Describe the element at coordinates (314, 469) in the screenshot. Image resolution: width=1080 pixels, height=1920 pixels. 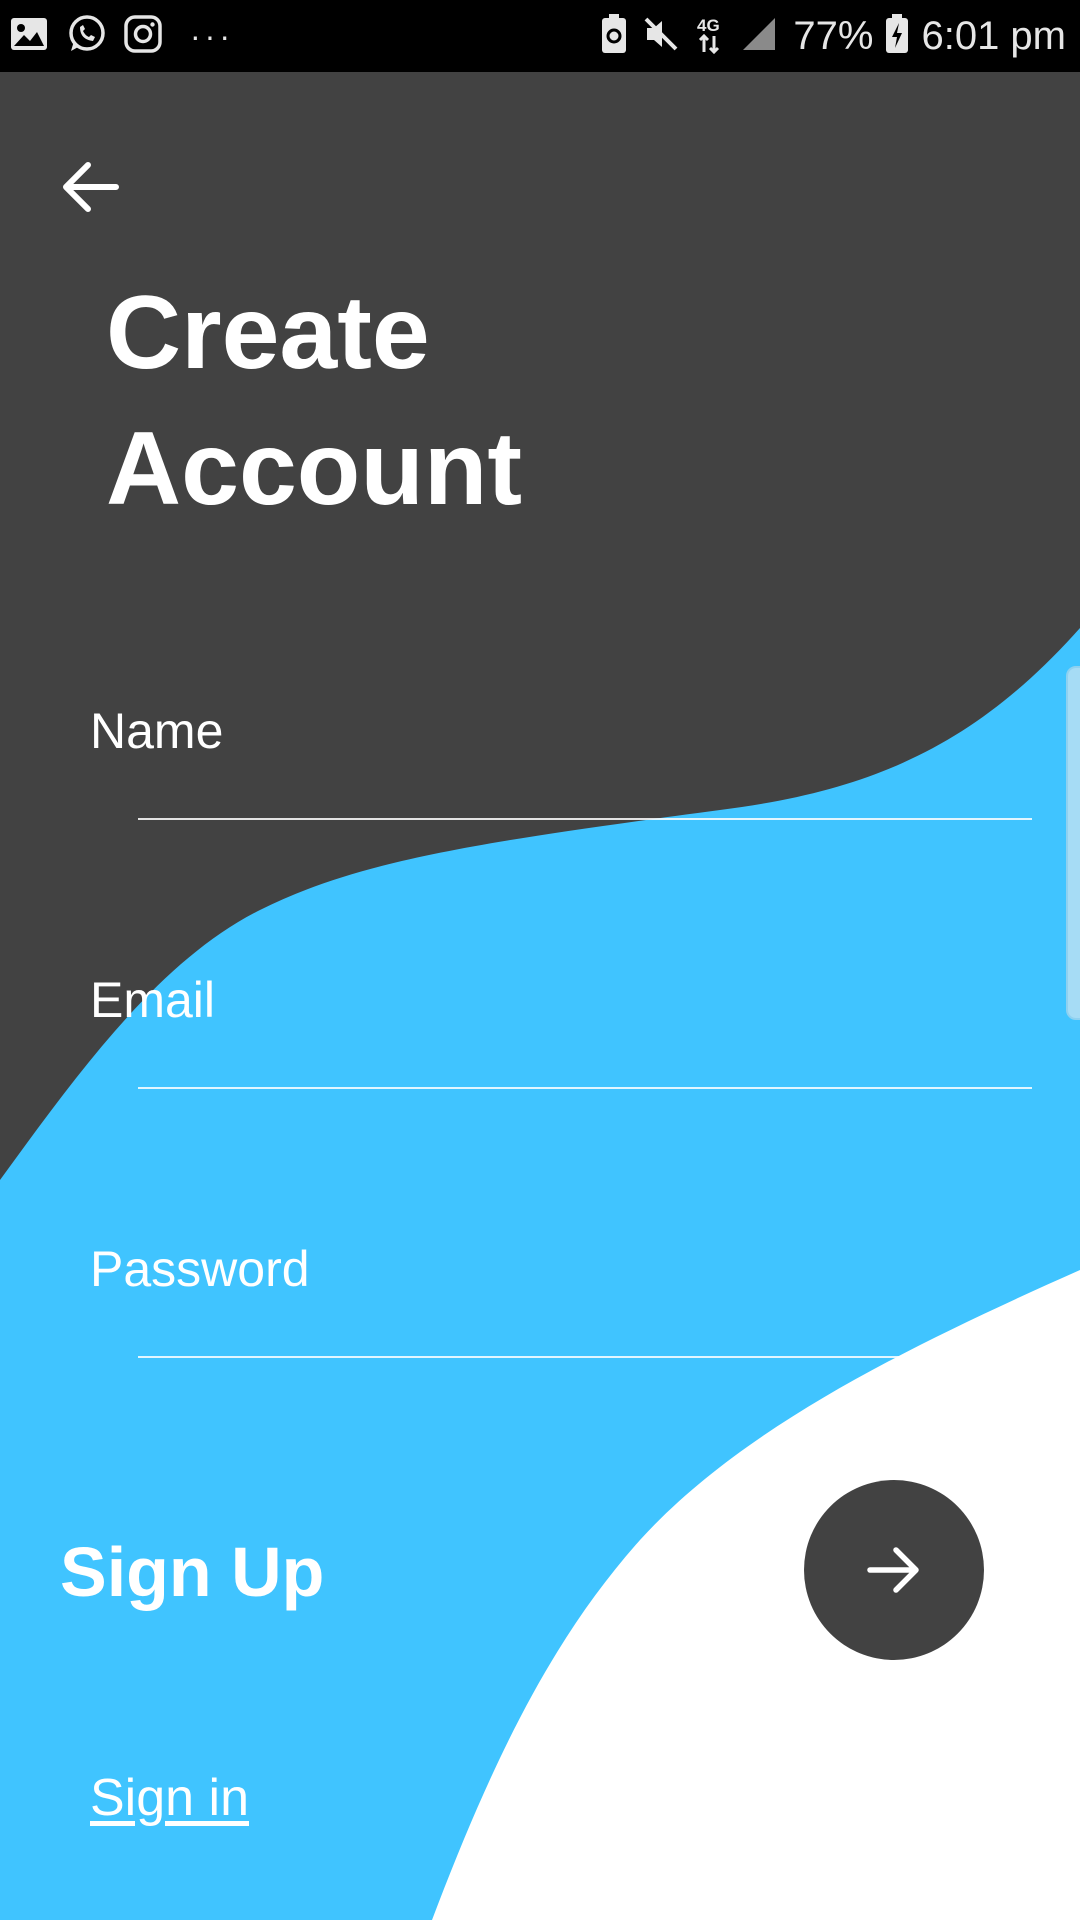
I see `page-title-line-2: Account` at that location.